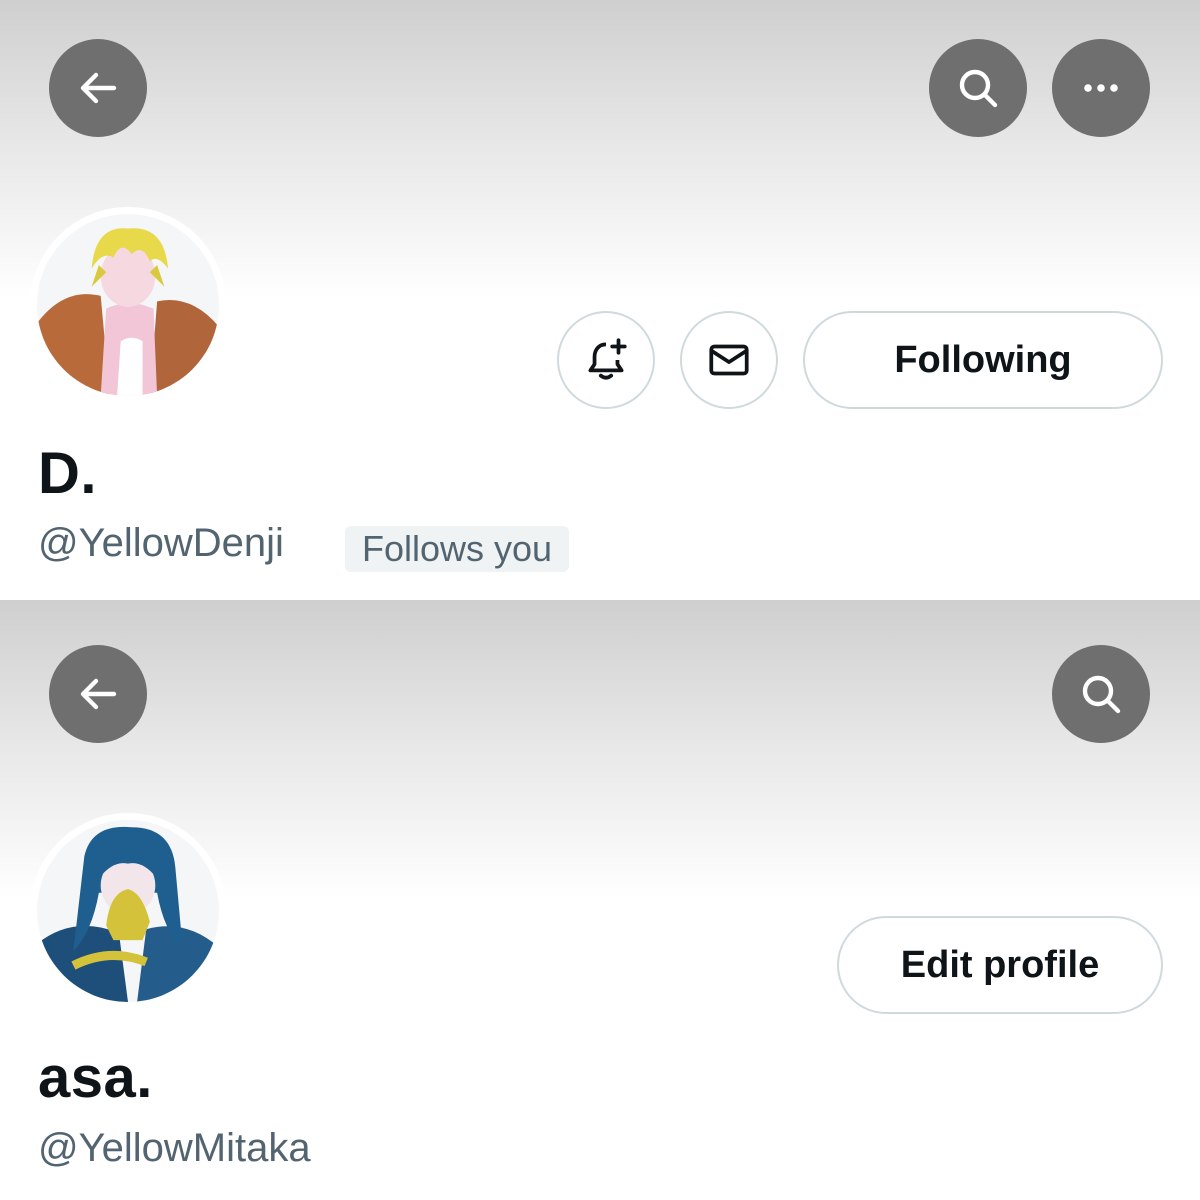 The width and height of the screenshot is (1200, 1200). I want to click on avatar-image-asa, so click(128, 911).